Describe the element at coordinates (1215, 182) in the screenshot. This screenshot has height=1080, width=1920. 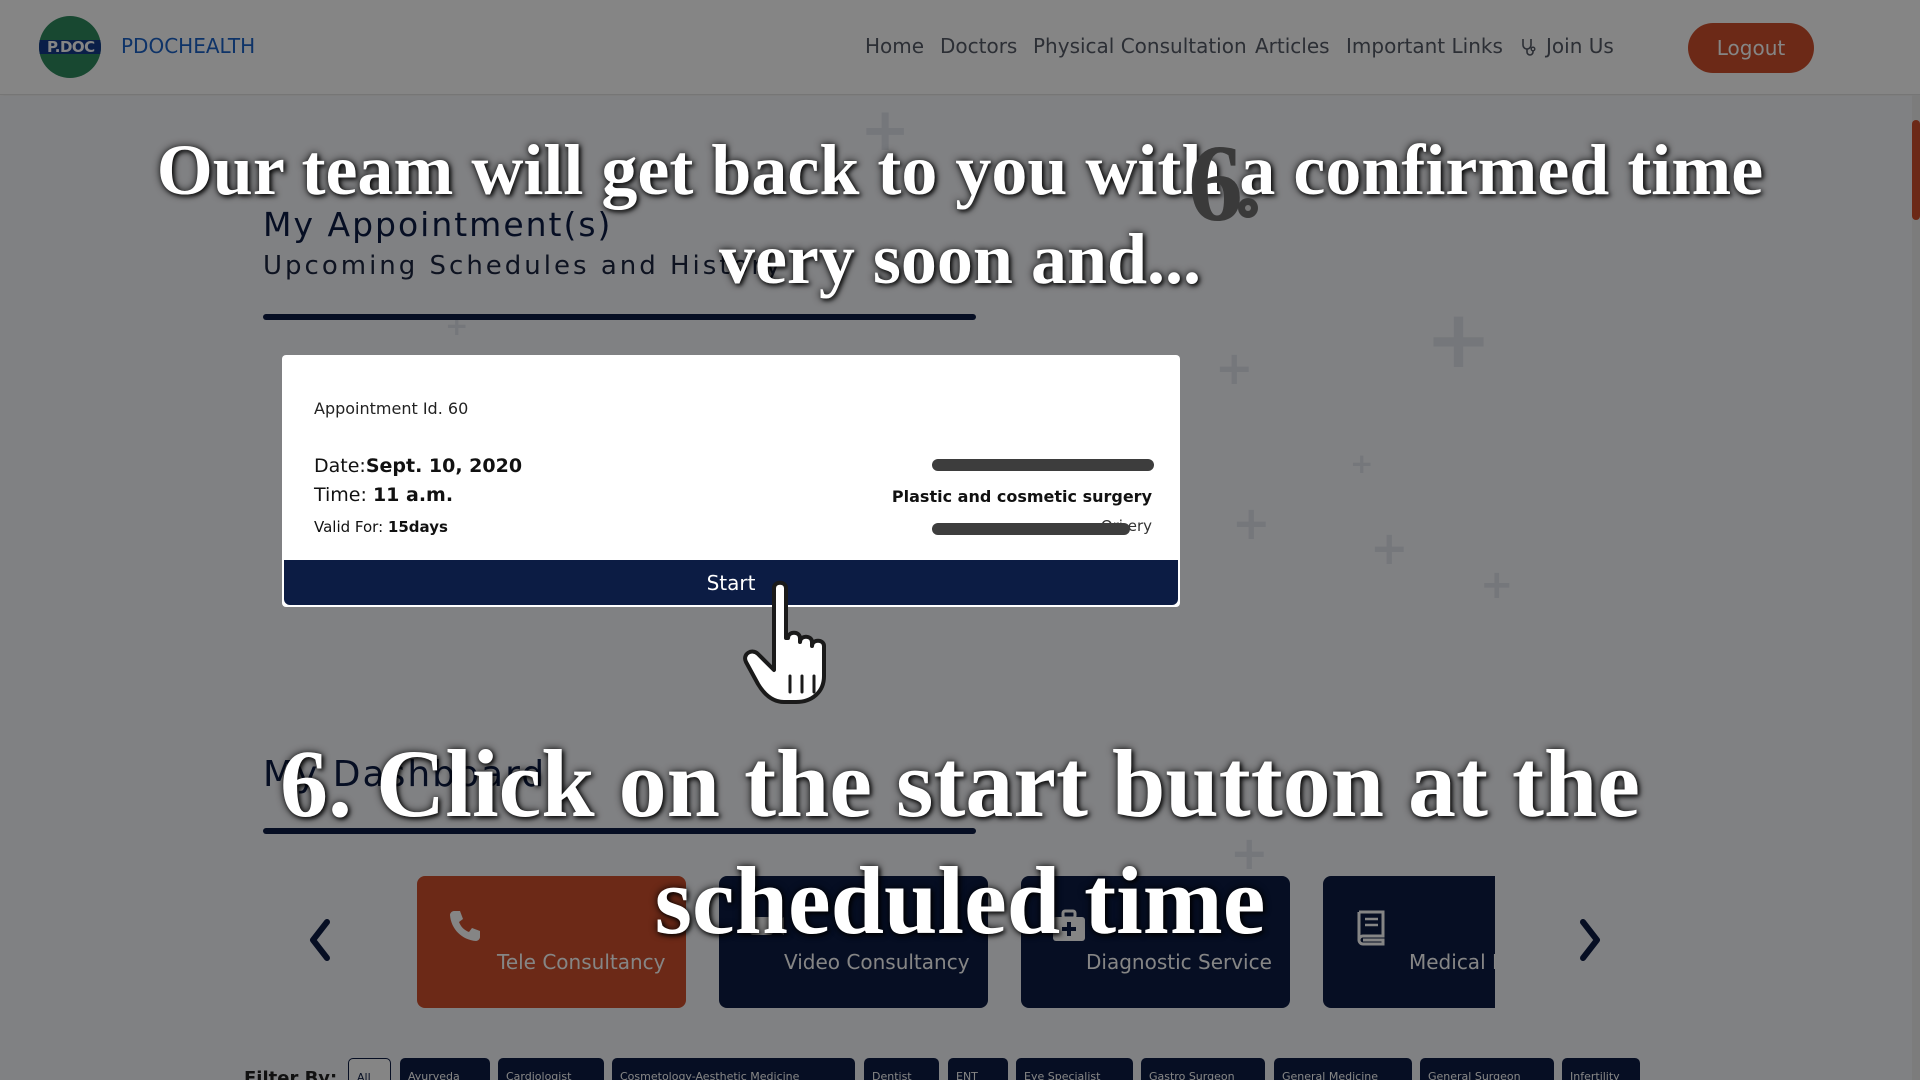
I see `svg-text: 6` at that location.